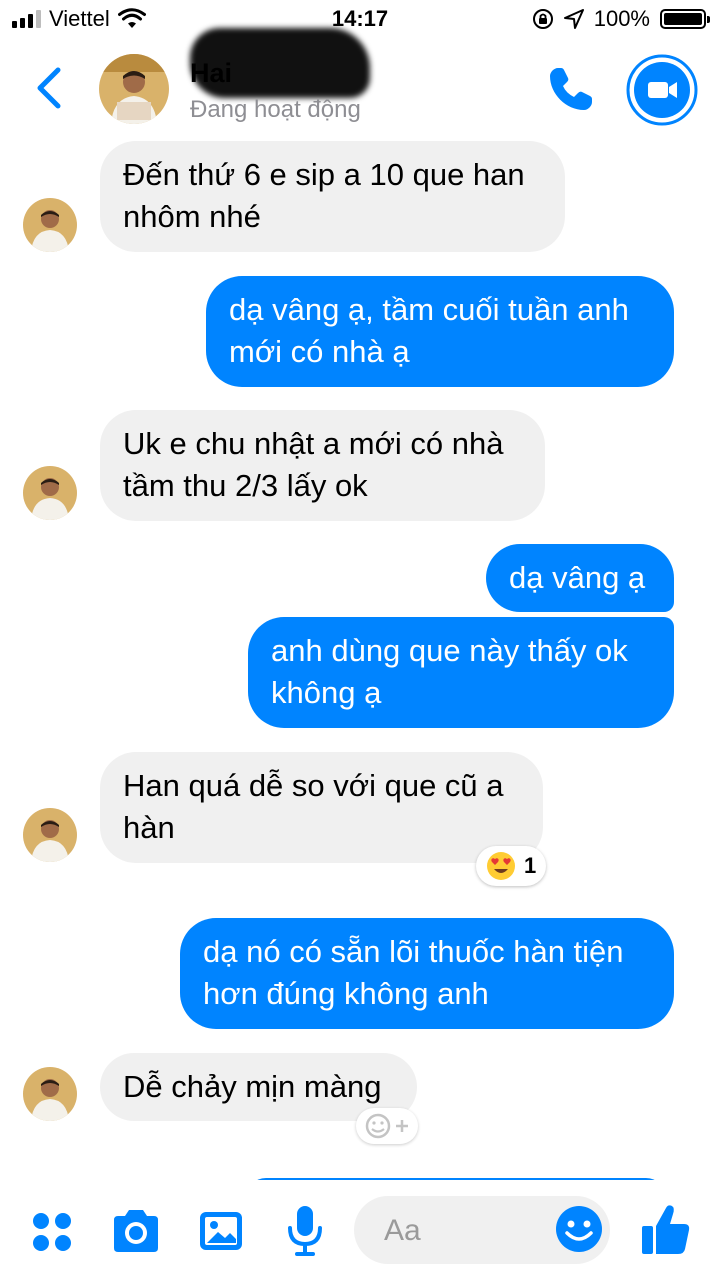 The height and width of the screenshot is (1280, 720). I want to click on battery-percent: 100%, so click(621, 18).